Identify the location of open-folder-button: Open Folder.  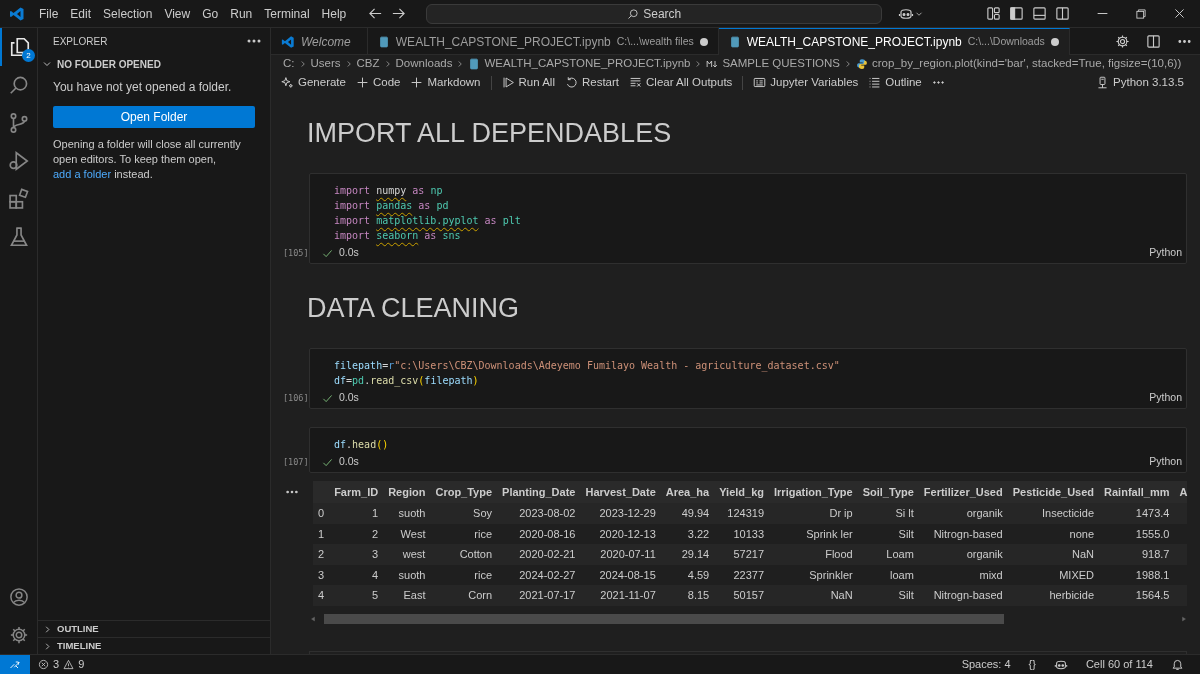
(154, 117).